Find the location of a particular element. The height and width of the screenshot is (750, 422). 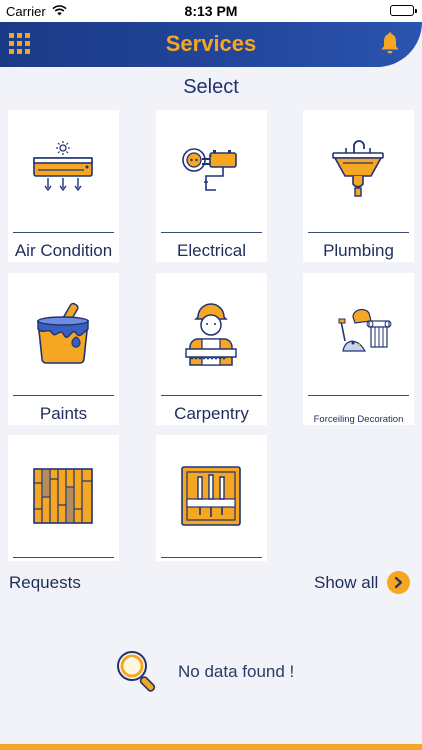

status-bar: Carrier 8:13 PM is located at coordinates (211, 11).